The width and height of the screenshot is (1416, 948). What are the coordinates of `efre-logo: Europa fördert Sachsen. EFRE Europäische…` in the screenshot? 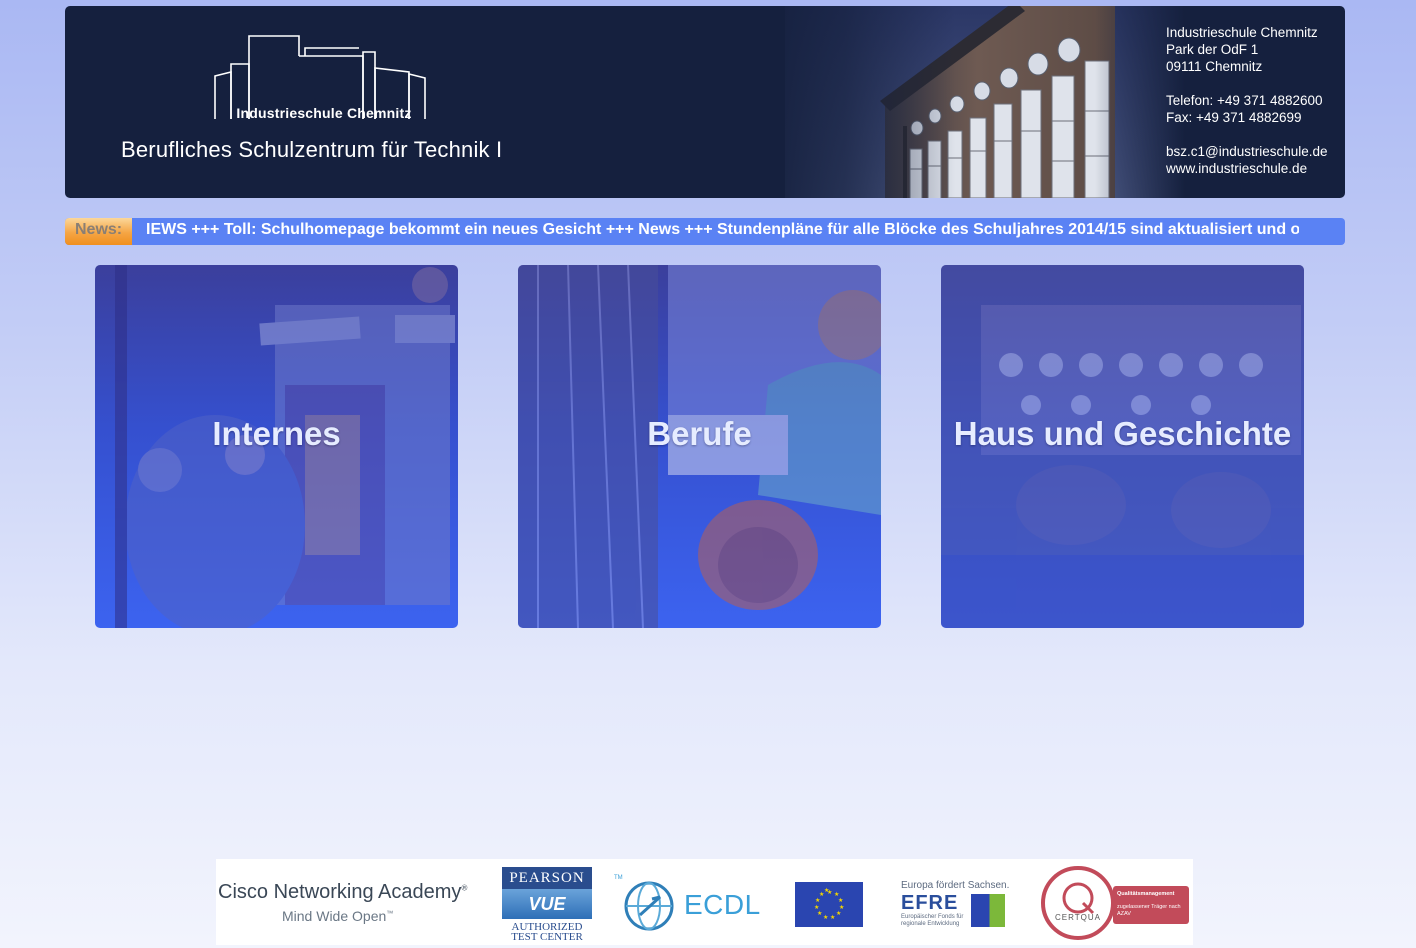 It's located at (955, 903).